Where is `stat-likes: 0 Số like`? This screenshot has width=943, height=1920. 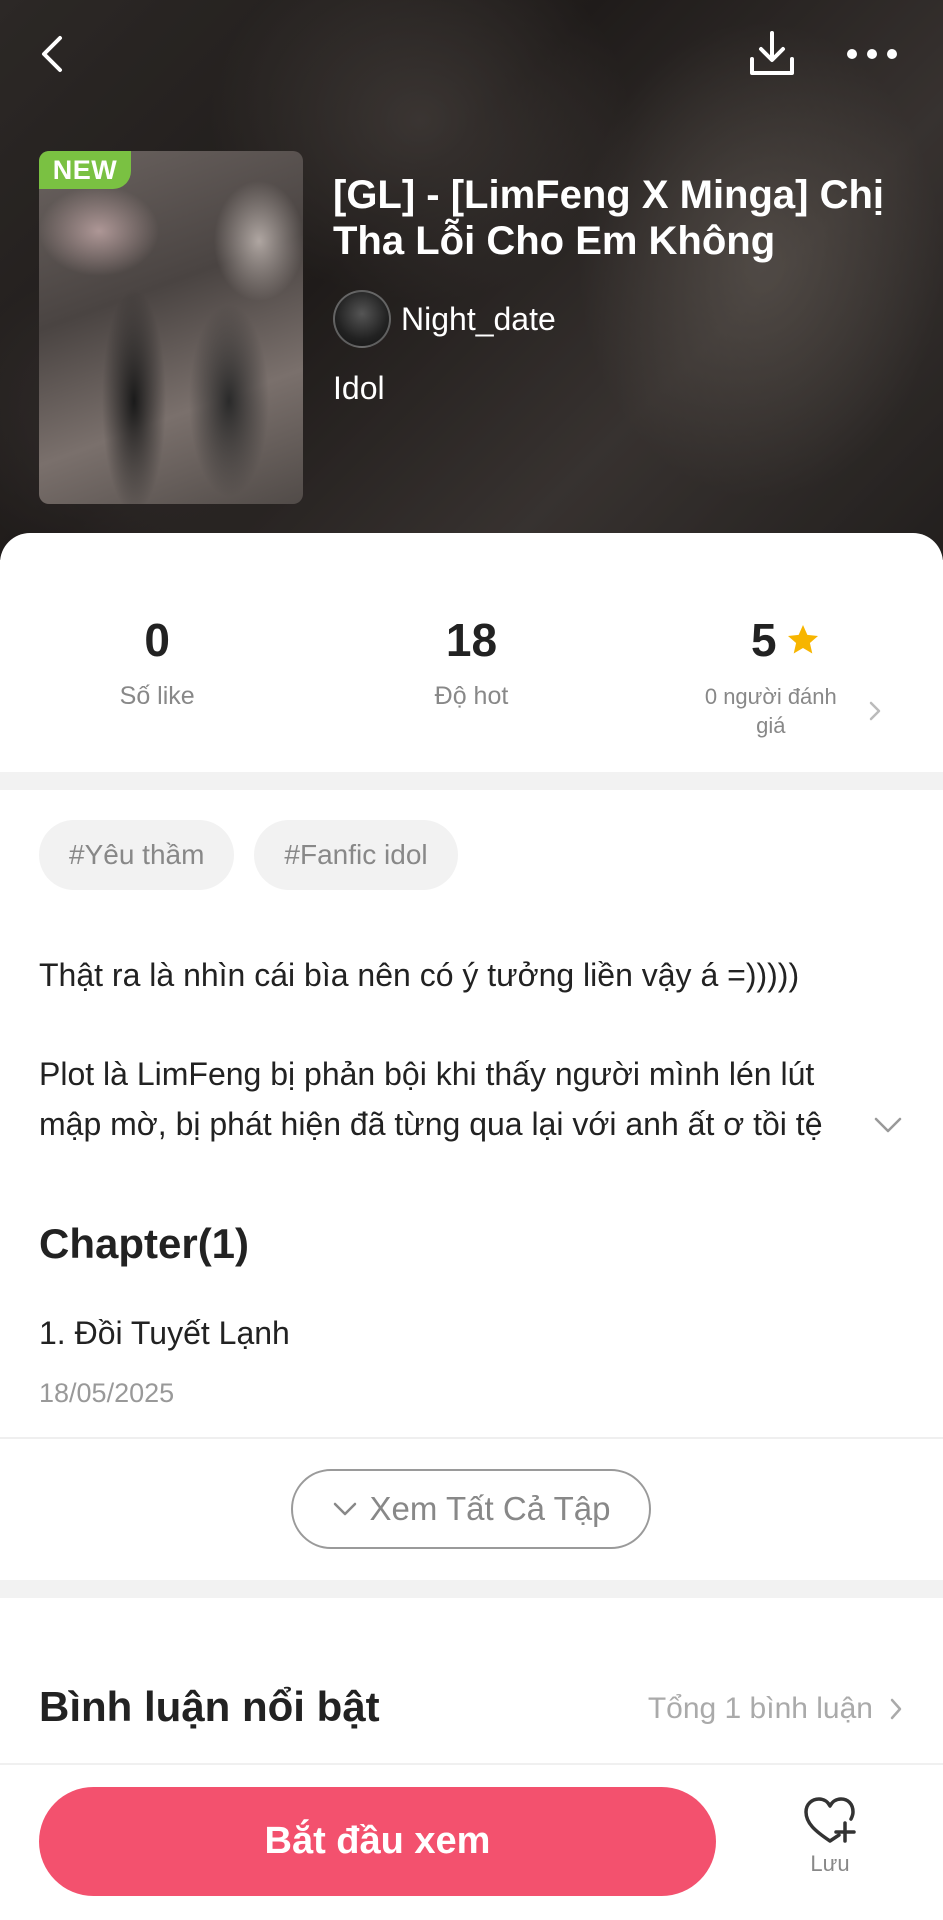
stat-likes: 0 Số like is located at coordinates (157, 687).